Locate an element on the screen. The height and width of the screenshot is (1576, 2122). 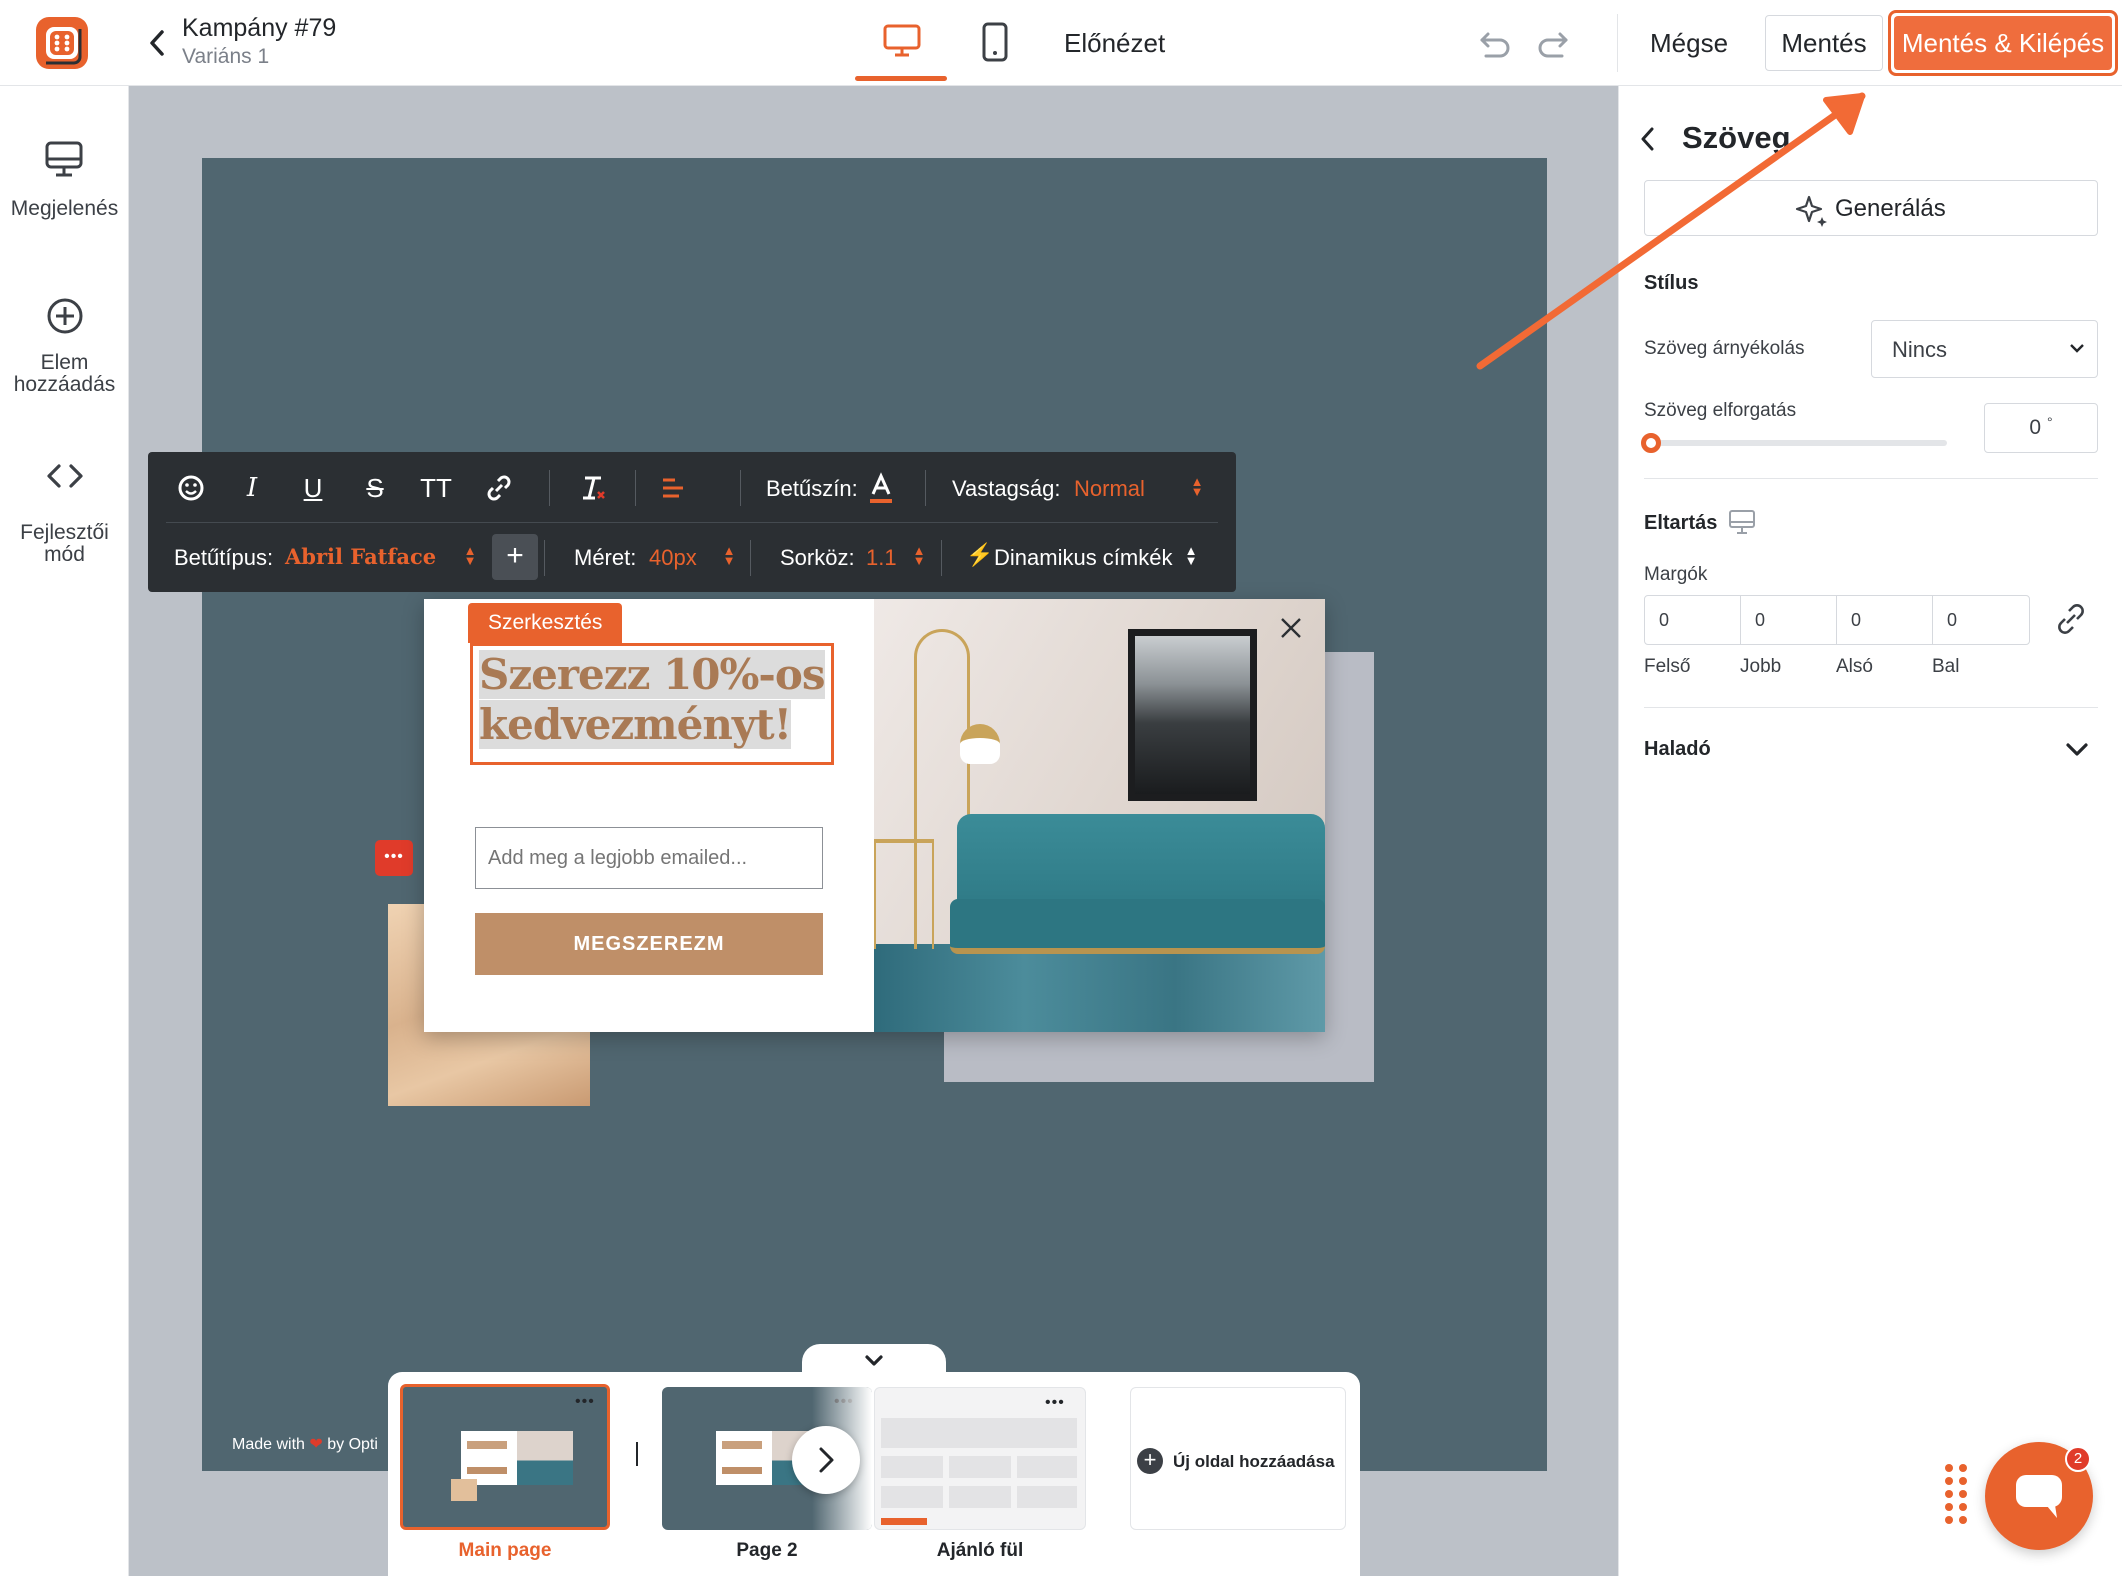
variant-name: Variáns 1 is located at coordinates (225, 57).